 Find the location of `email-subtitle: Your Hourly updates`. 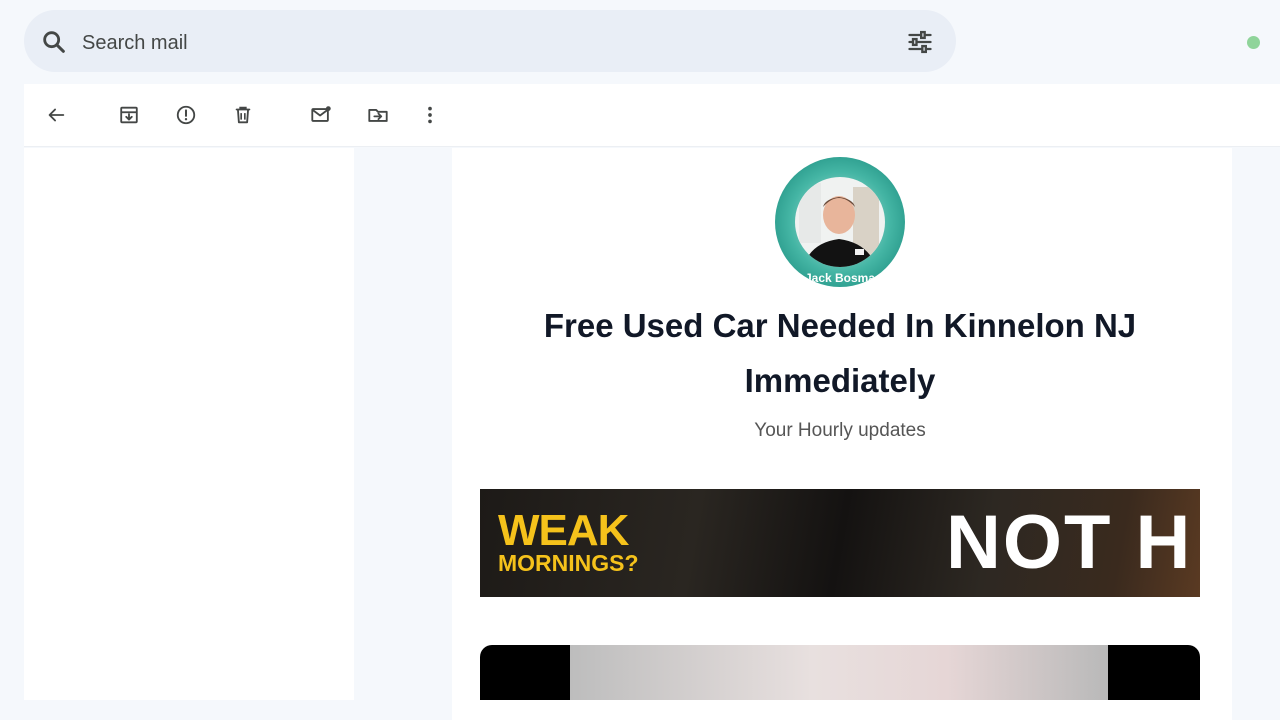

email-subtitle: Your Hourly updates is located at coordinates (840, 430).